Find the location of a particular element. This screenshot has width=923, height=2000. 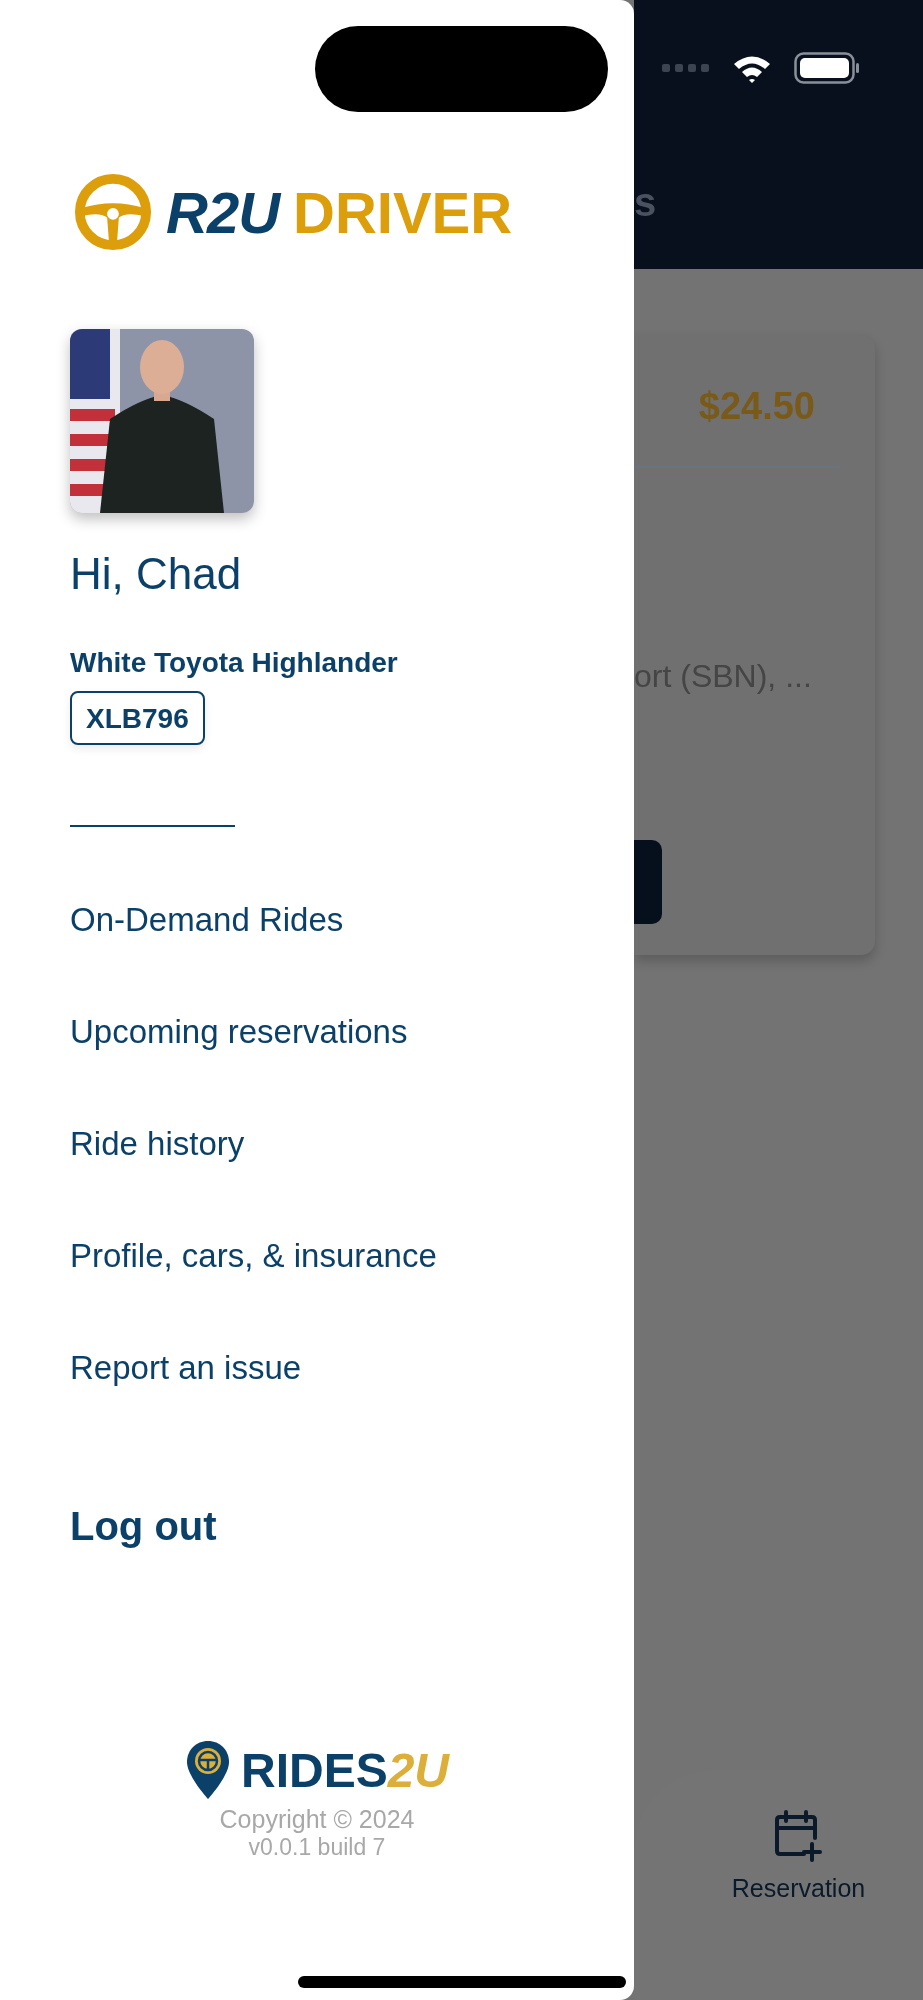

steering-wheel-icon is located at coordinates (113, 212).